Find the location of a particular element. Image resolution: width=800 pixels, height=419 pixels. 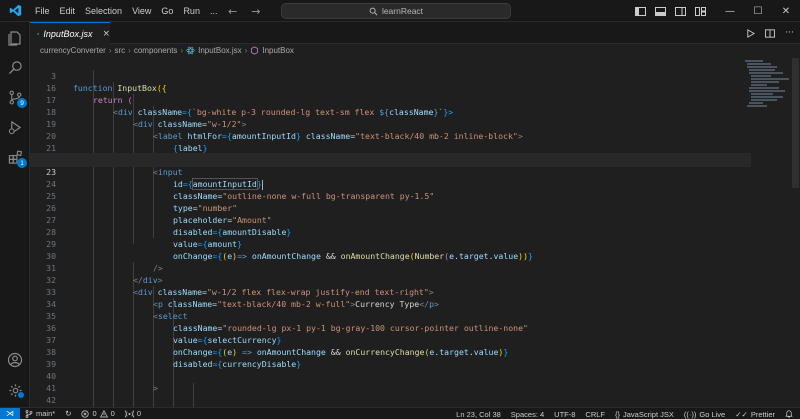

arrow-left-icon: ← is located at coordinates (232, 11).